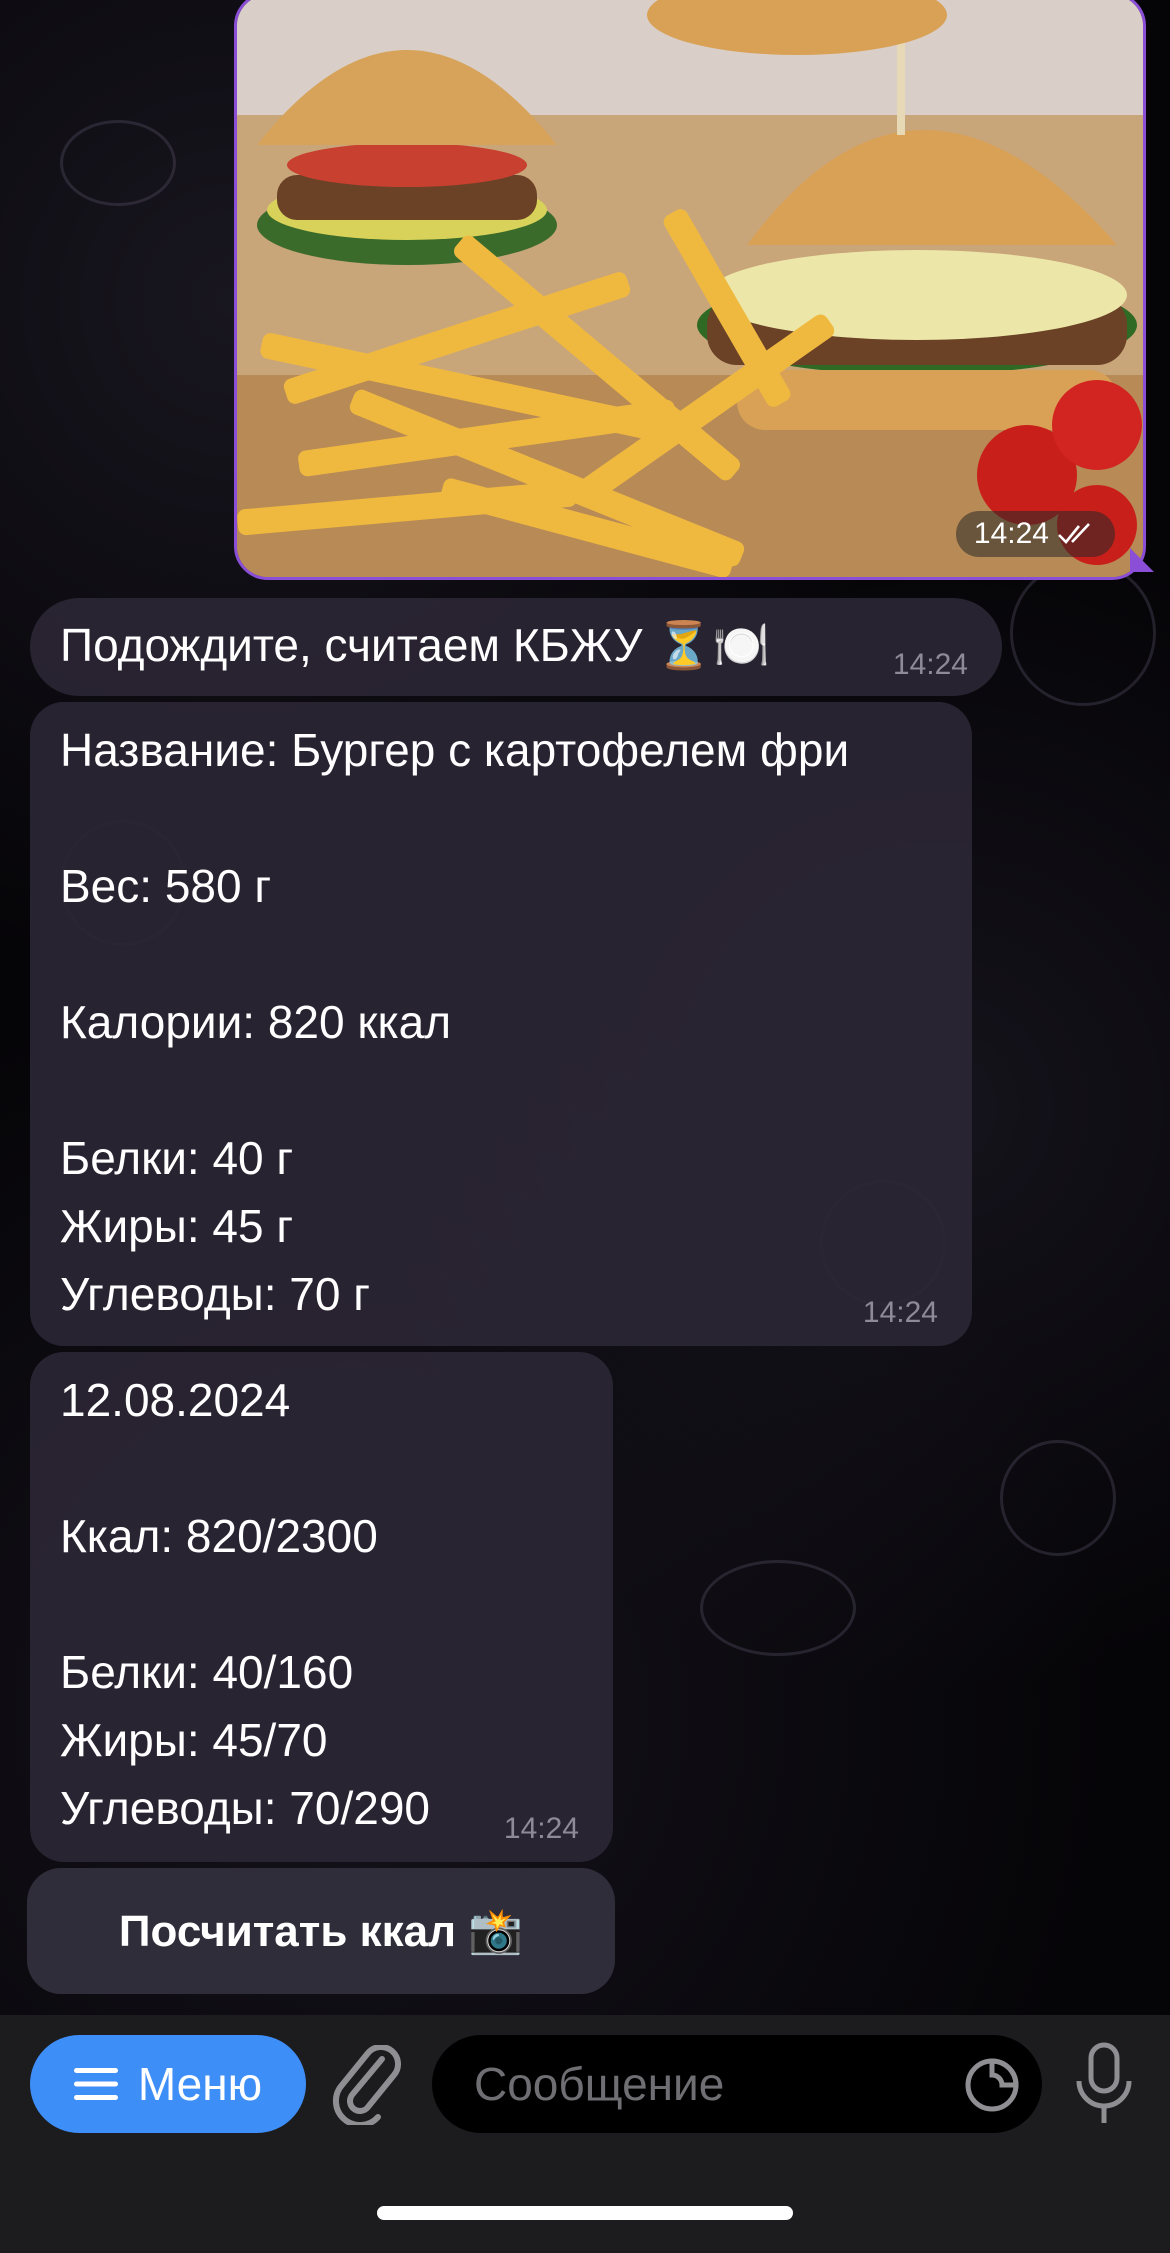 The height and width of the screenshot is (2253, 1170). I want to click on hamburger-icon, so click(95, 2084).